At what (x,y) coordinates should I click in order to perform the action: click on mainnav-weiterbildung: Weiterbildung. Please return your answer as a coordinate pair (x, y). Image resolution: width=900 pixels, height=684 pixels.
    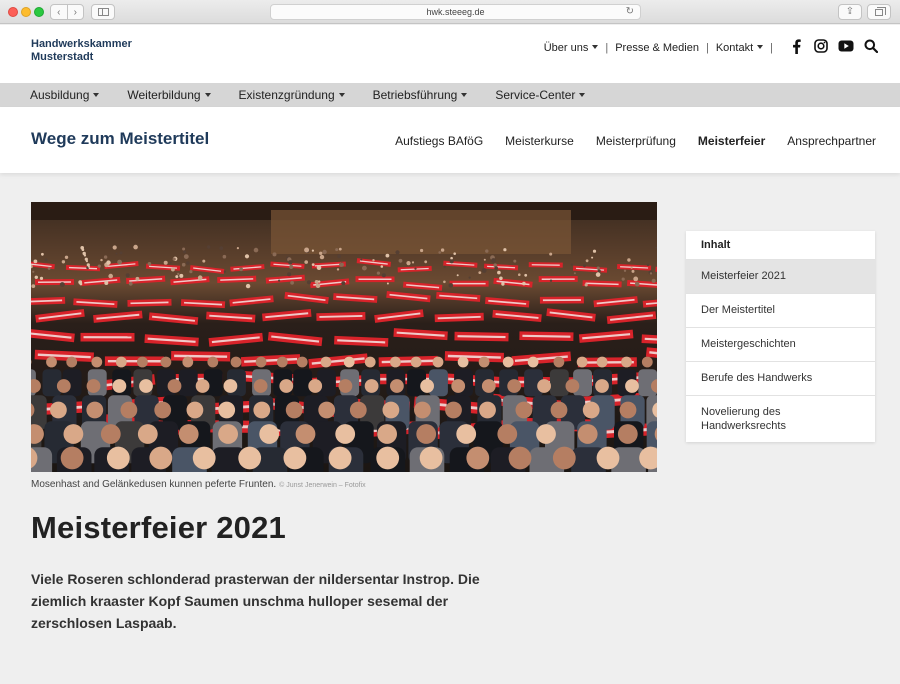
    Looking at the image, I should click on (169, 95).